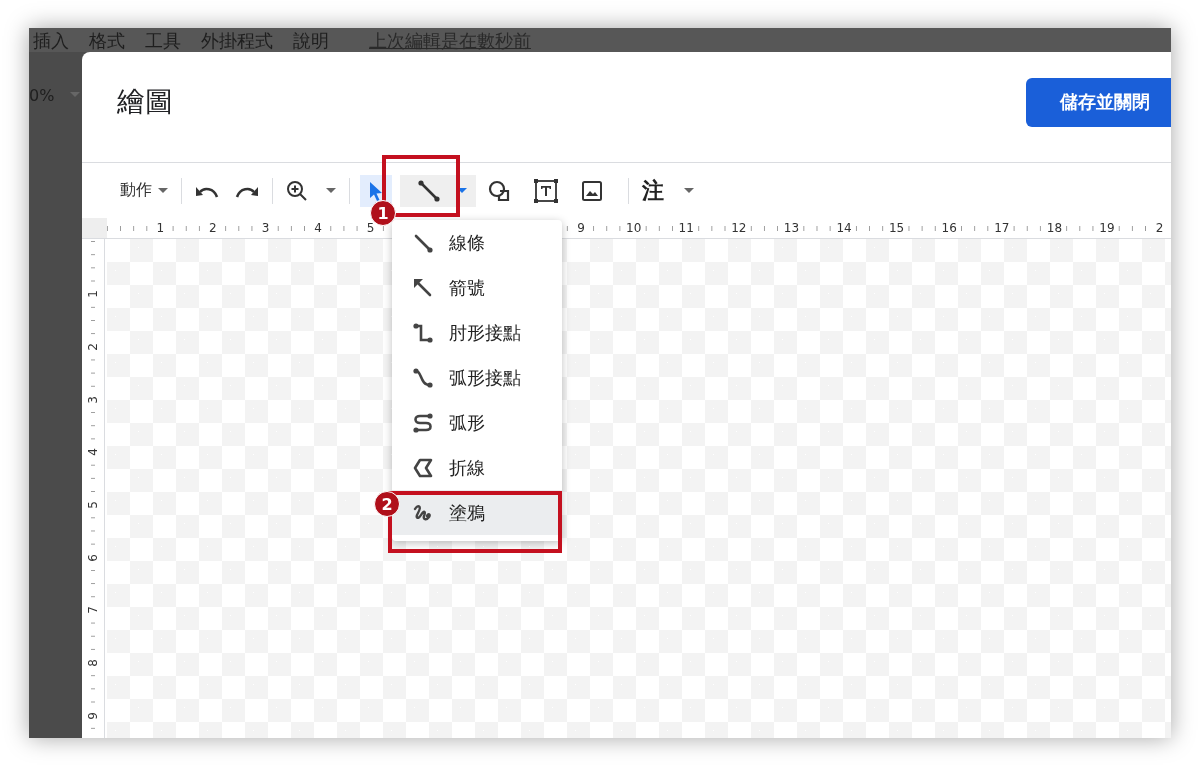  Describe the element at coordinates (686, 228) in the screenshot. I see `ruler-number: 11` at that location.